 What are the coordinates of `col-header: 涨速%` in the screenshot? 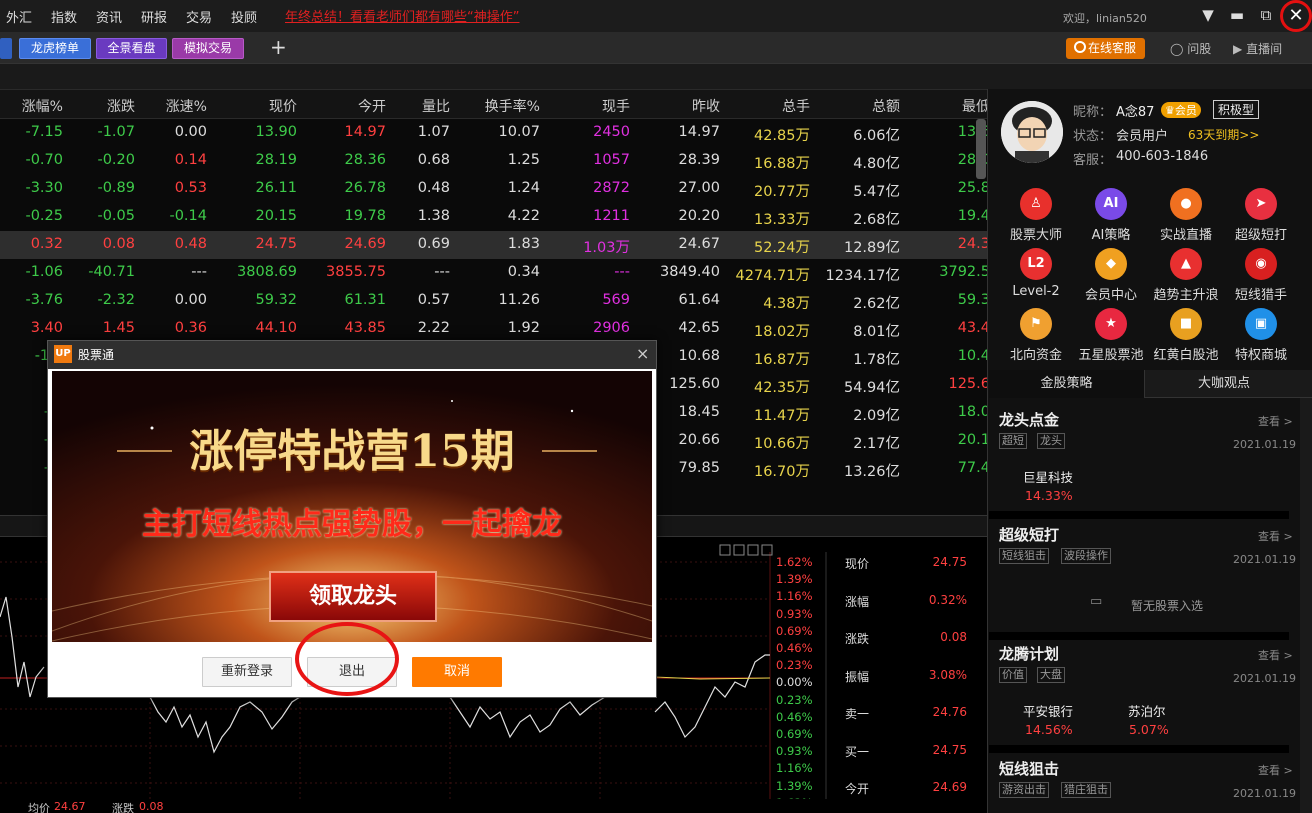 It's located at (186, 106).